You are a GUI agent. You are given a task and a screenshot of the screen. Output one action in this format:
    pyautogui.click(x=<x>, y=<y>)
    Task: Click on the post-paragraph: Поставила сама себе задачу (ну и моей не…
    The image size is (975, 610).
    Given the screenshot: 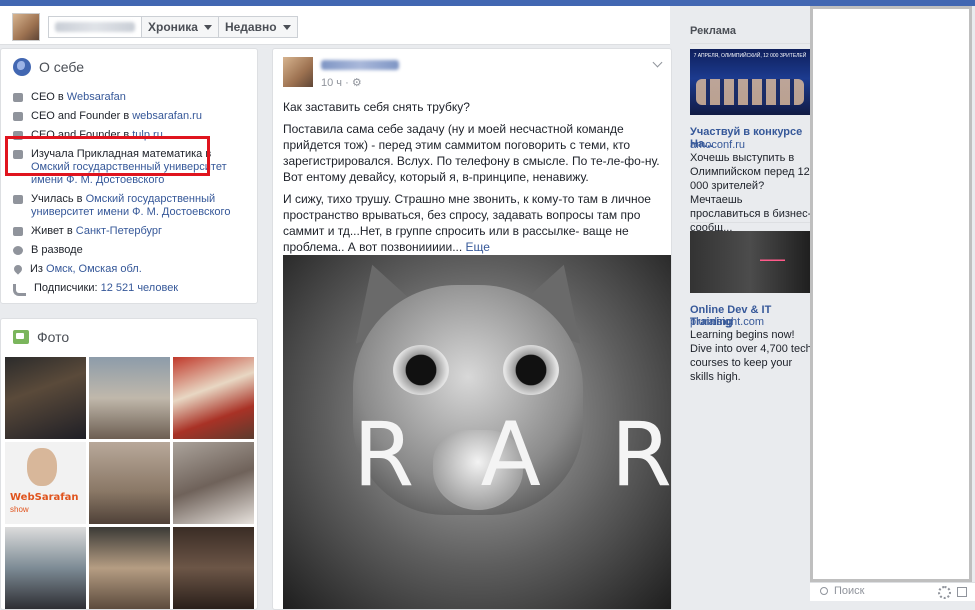 What is the action you would take?
    pyautogui.click(x=471, y=153)
    